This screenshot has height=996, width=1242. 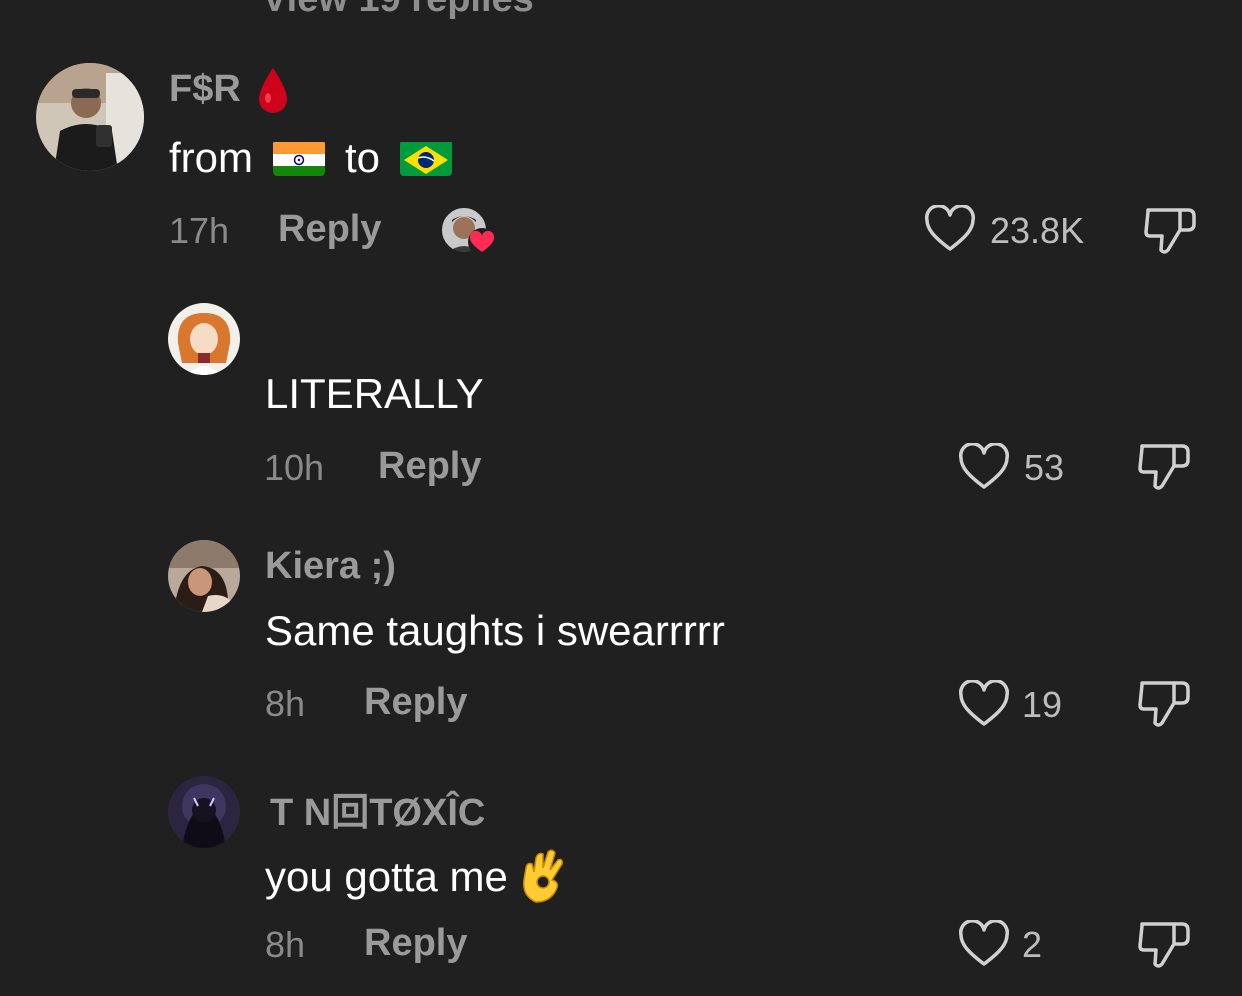 What do you see at coordinates (330, 566) in the screenshot?
I see `username: Kiera ;)` at bounding box center [330, 566].